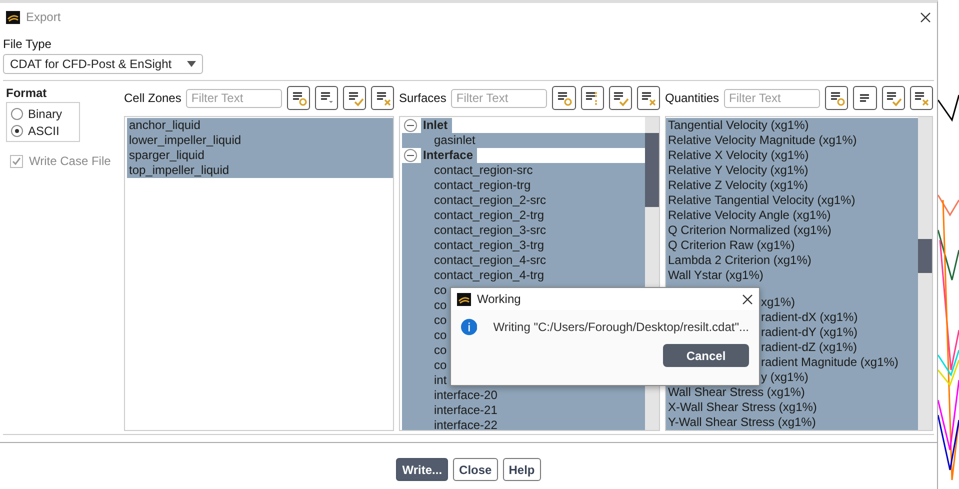  What do you see at coordinates (422, 98) in the screenshot?
I see `panel-label: Surfaces` at bounding box center [422, 98].